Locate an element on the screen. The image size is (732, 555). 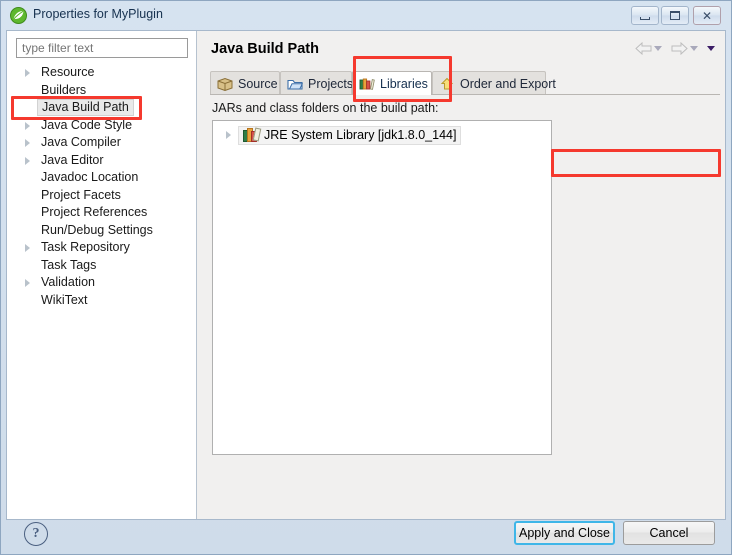
sidebar-item-java-build-path: Java Build Path is located at coordinates (102, 108).